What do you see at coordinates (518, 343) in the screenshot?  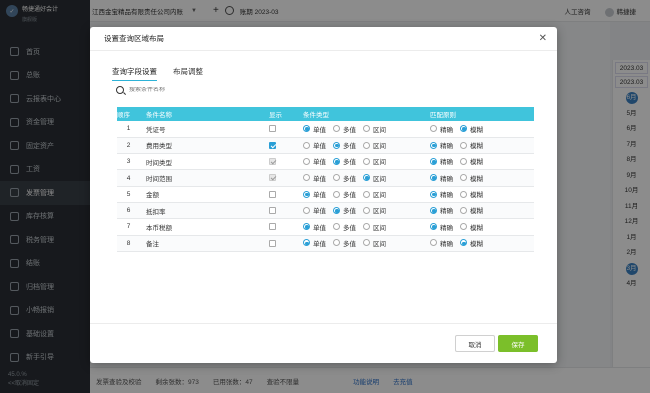 I see `save-button: 保存` at bounding box center [518, 343].